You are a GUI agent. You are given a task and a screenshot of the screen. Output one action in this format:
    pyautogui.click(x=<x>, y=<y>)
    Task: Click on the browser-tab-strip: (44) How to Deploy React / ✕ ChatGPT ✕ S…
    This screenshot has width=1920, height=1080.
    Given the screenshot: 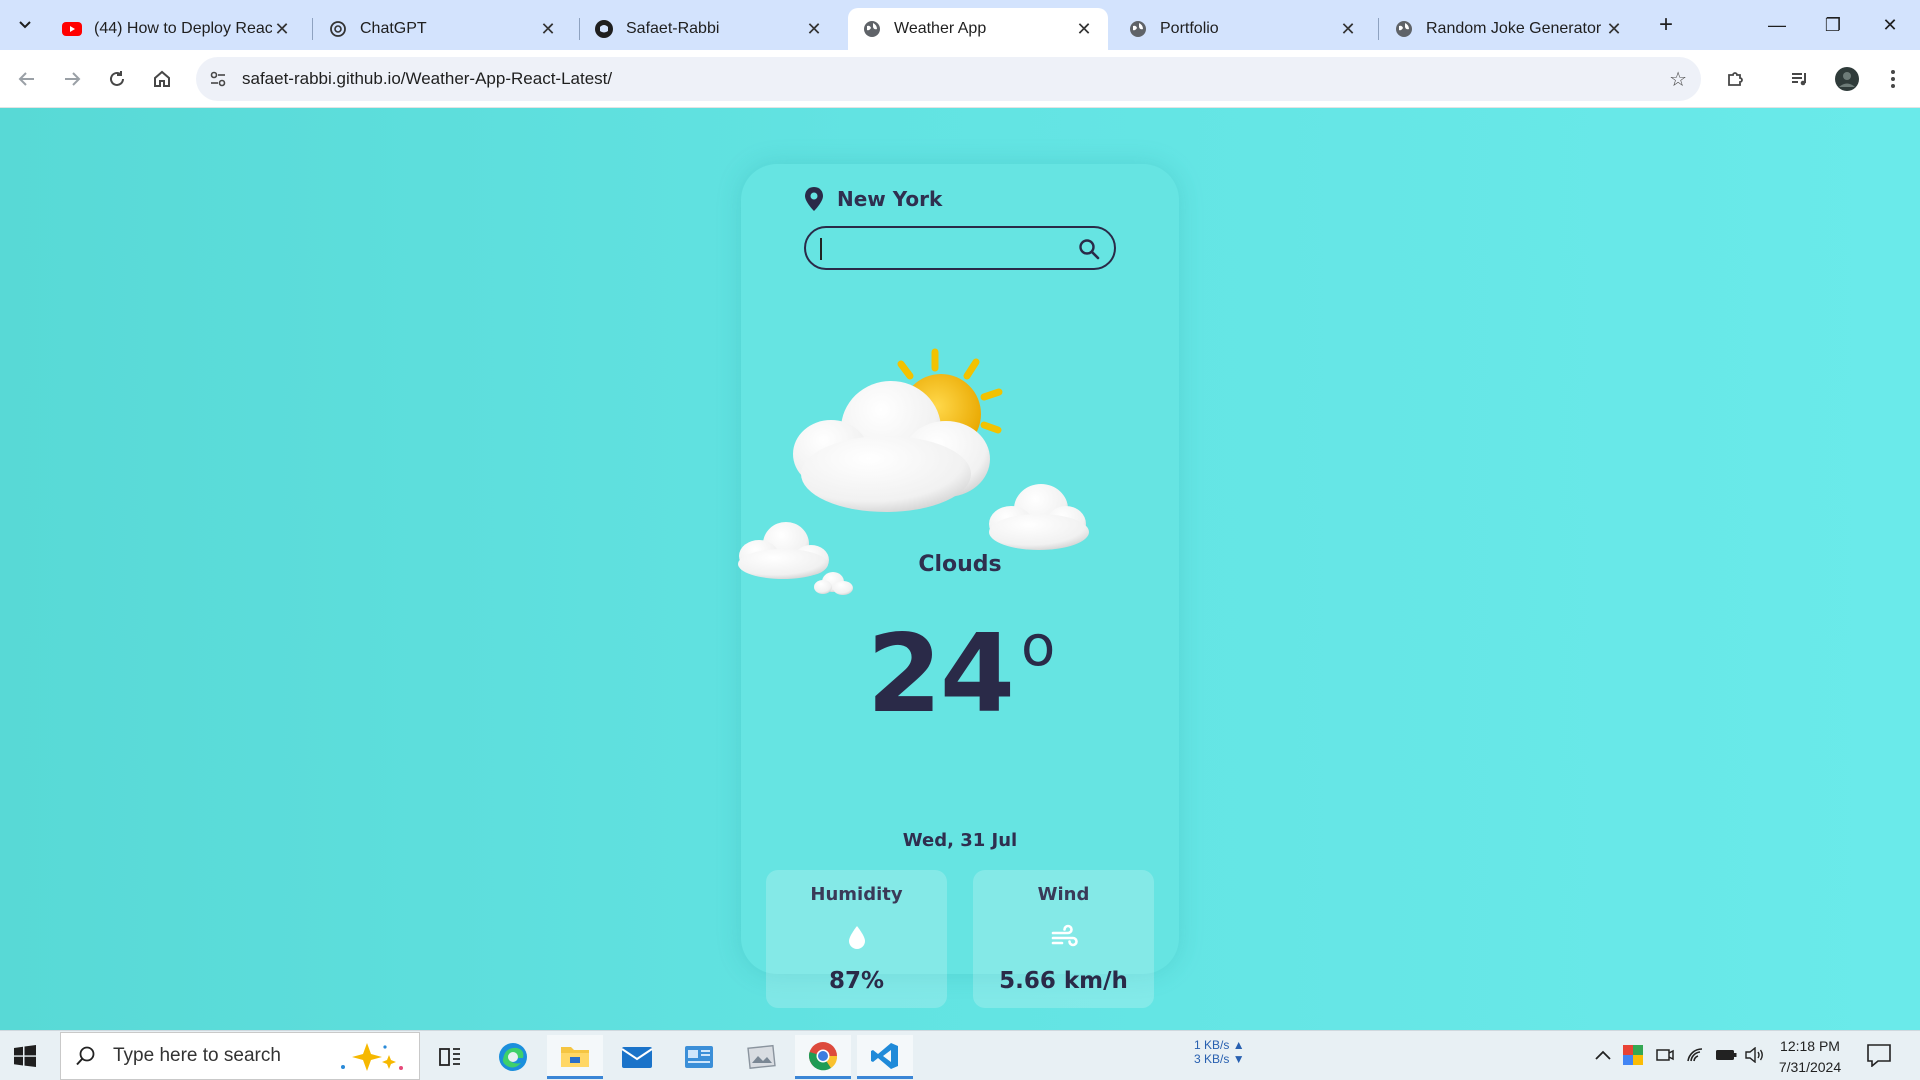 What is the action you would take?
    pyautogui.click(x=960, y=25)
    